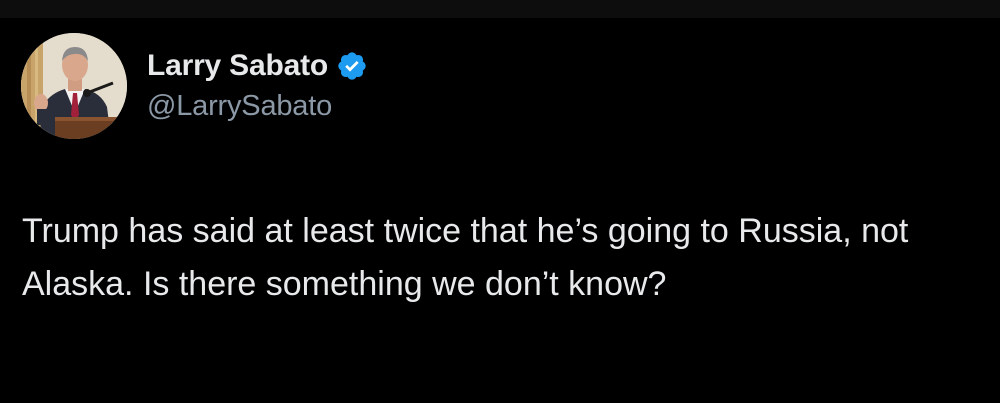 Image resolution: width=1000 pixels, height=403 pixels. What do you see at coordinates (237, 66) in the screenshot?
I see `display-name: Larry Sabato` at bounding box center [237, 66].